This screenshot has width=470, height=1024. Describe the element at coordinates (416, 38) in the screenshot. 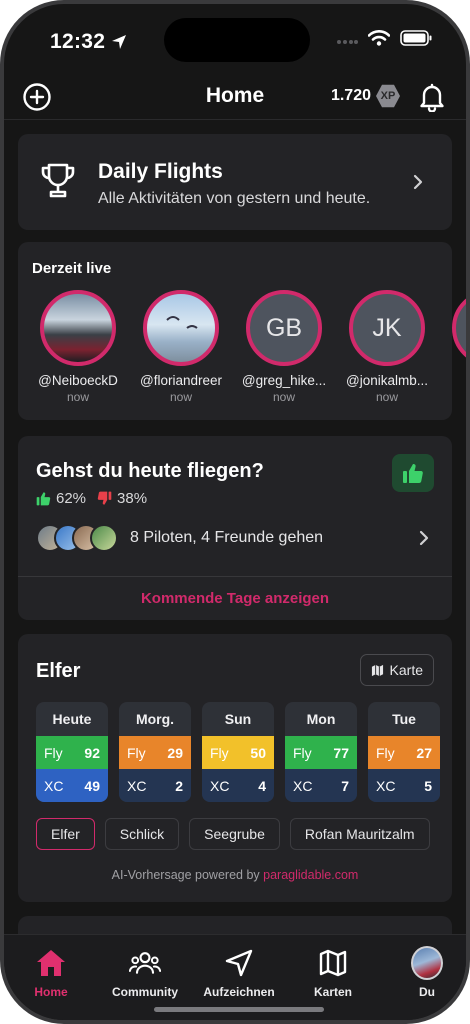

I see `battery-icon` at that location.